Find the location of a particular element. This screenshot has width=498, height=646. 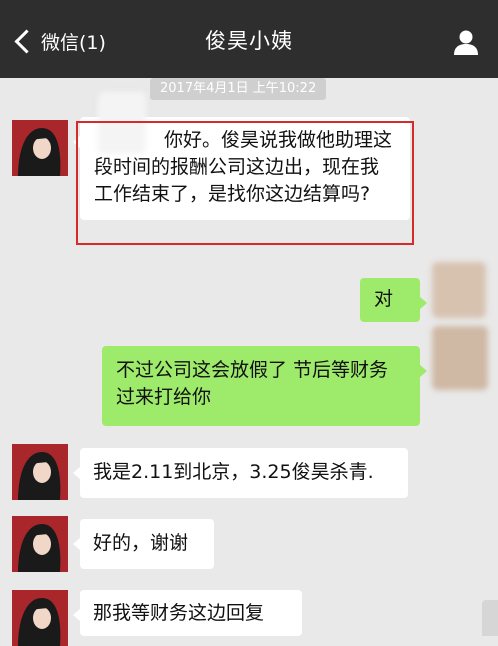

message-text: 我是2.11到北京，3.25俊昊杀青. is located at coordinates (233, 472).